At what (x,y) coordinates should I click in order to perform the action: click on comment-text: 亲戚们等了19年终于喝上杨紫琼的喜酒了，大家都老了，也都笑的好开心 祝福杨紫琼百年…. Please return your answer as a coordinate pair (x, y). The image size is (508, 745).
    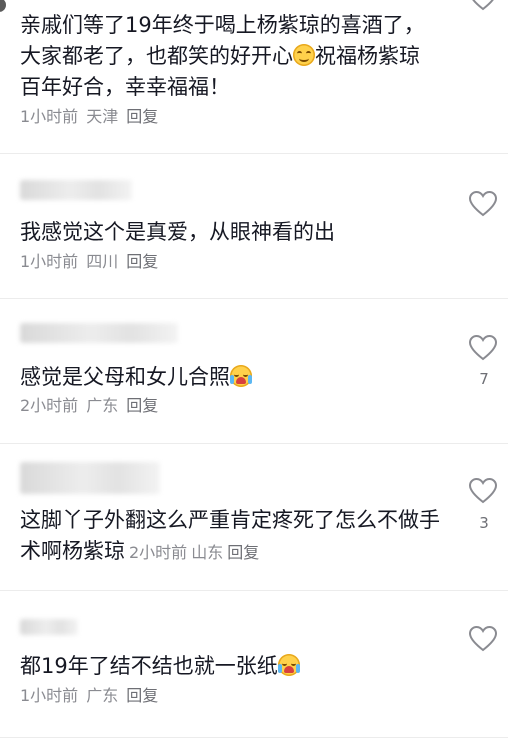
    Looking at the image, I should click on (222, 56).